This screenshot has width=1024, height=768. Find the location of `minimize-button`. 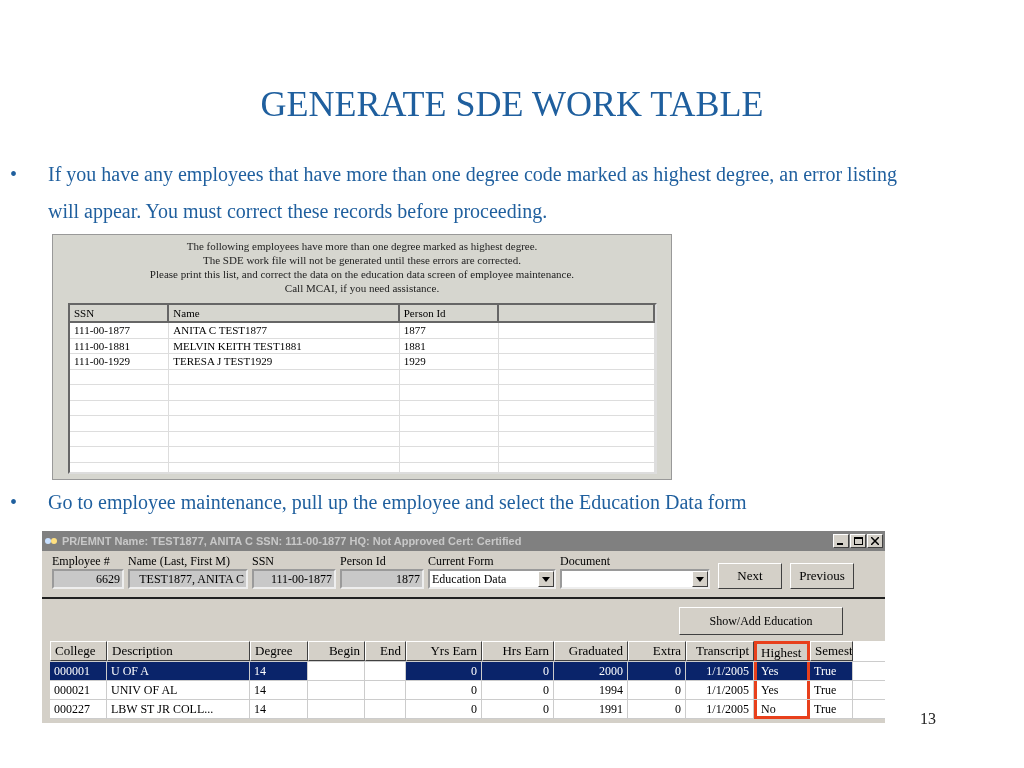

minimize-button is located at coordinates (841, 541).